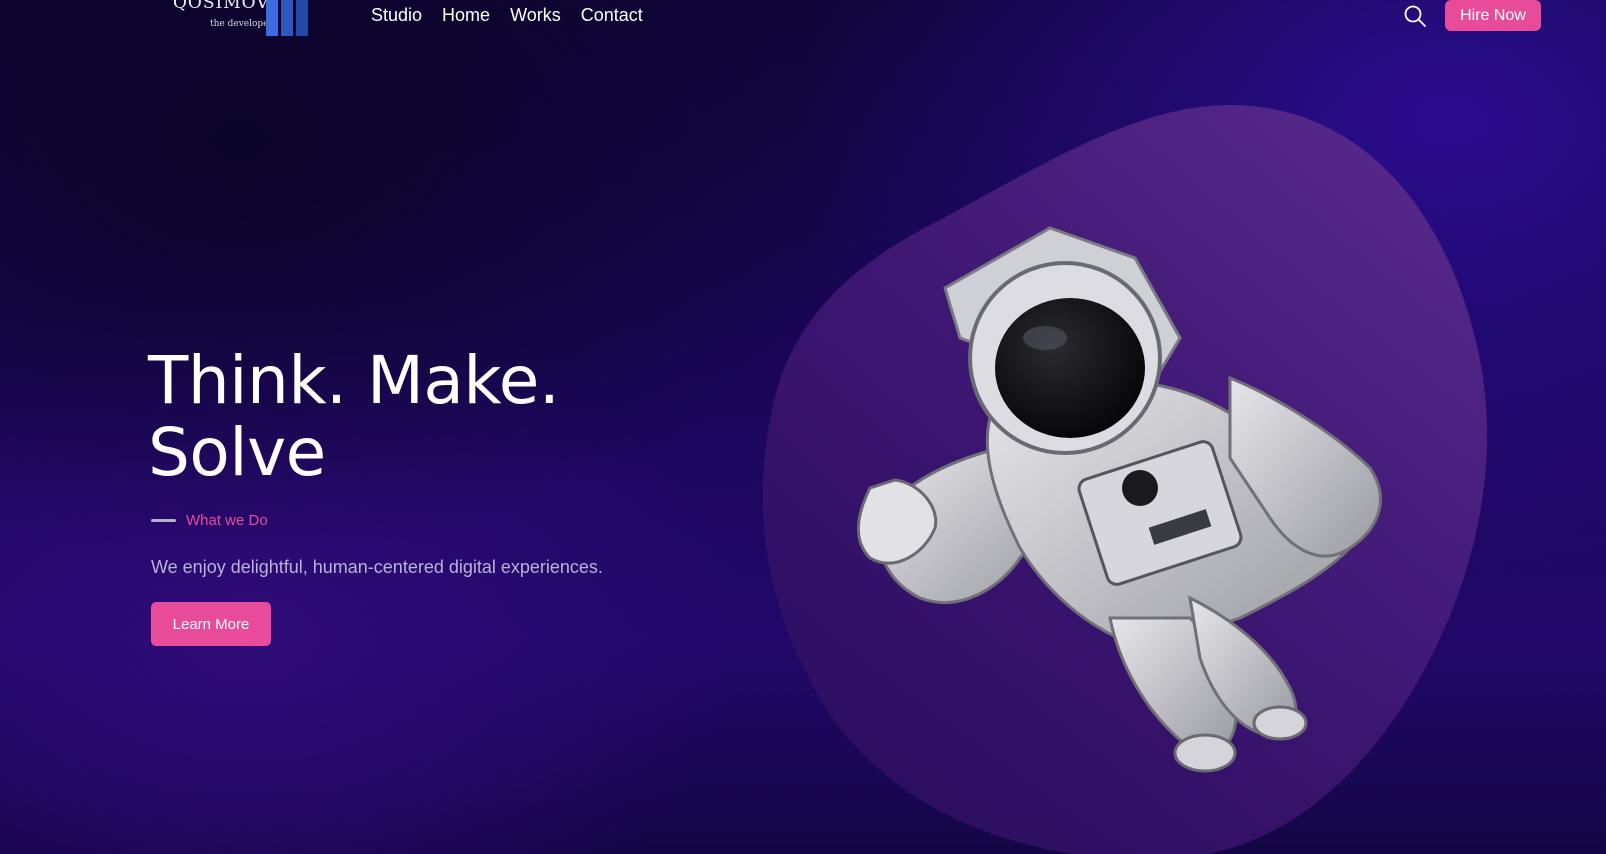  Describe the element at coordinates (1493, 15) in the screenshot. I see `hire-now-button: Hire Now` at that location.